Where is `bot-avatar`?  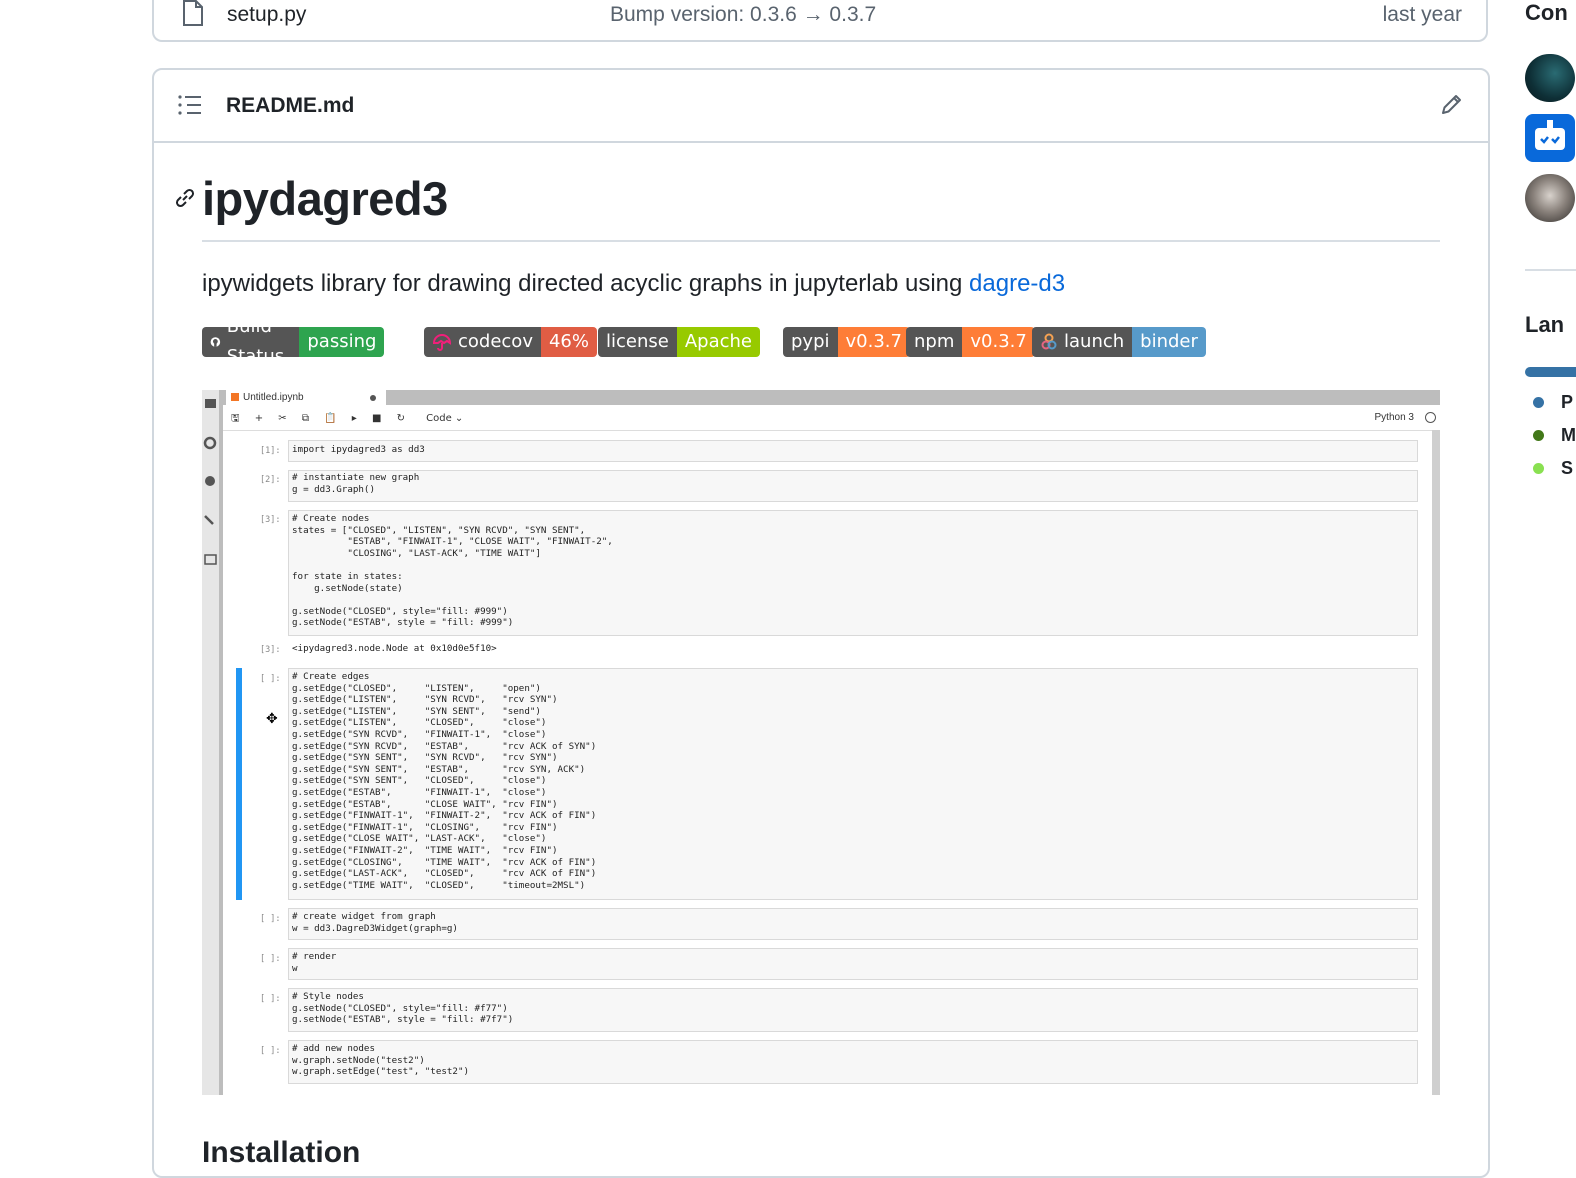 bot-avatar is located at coordinates (1550, 138).